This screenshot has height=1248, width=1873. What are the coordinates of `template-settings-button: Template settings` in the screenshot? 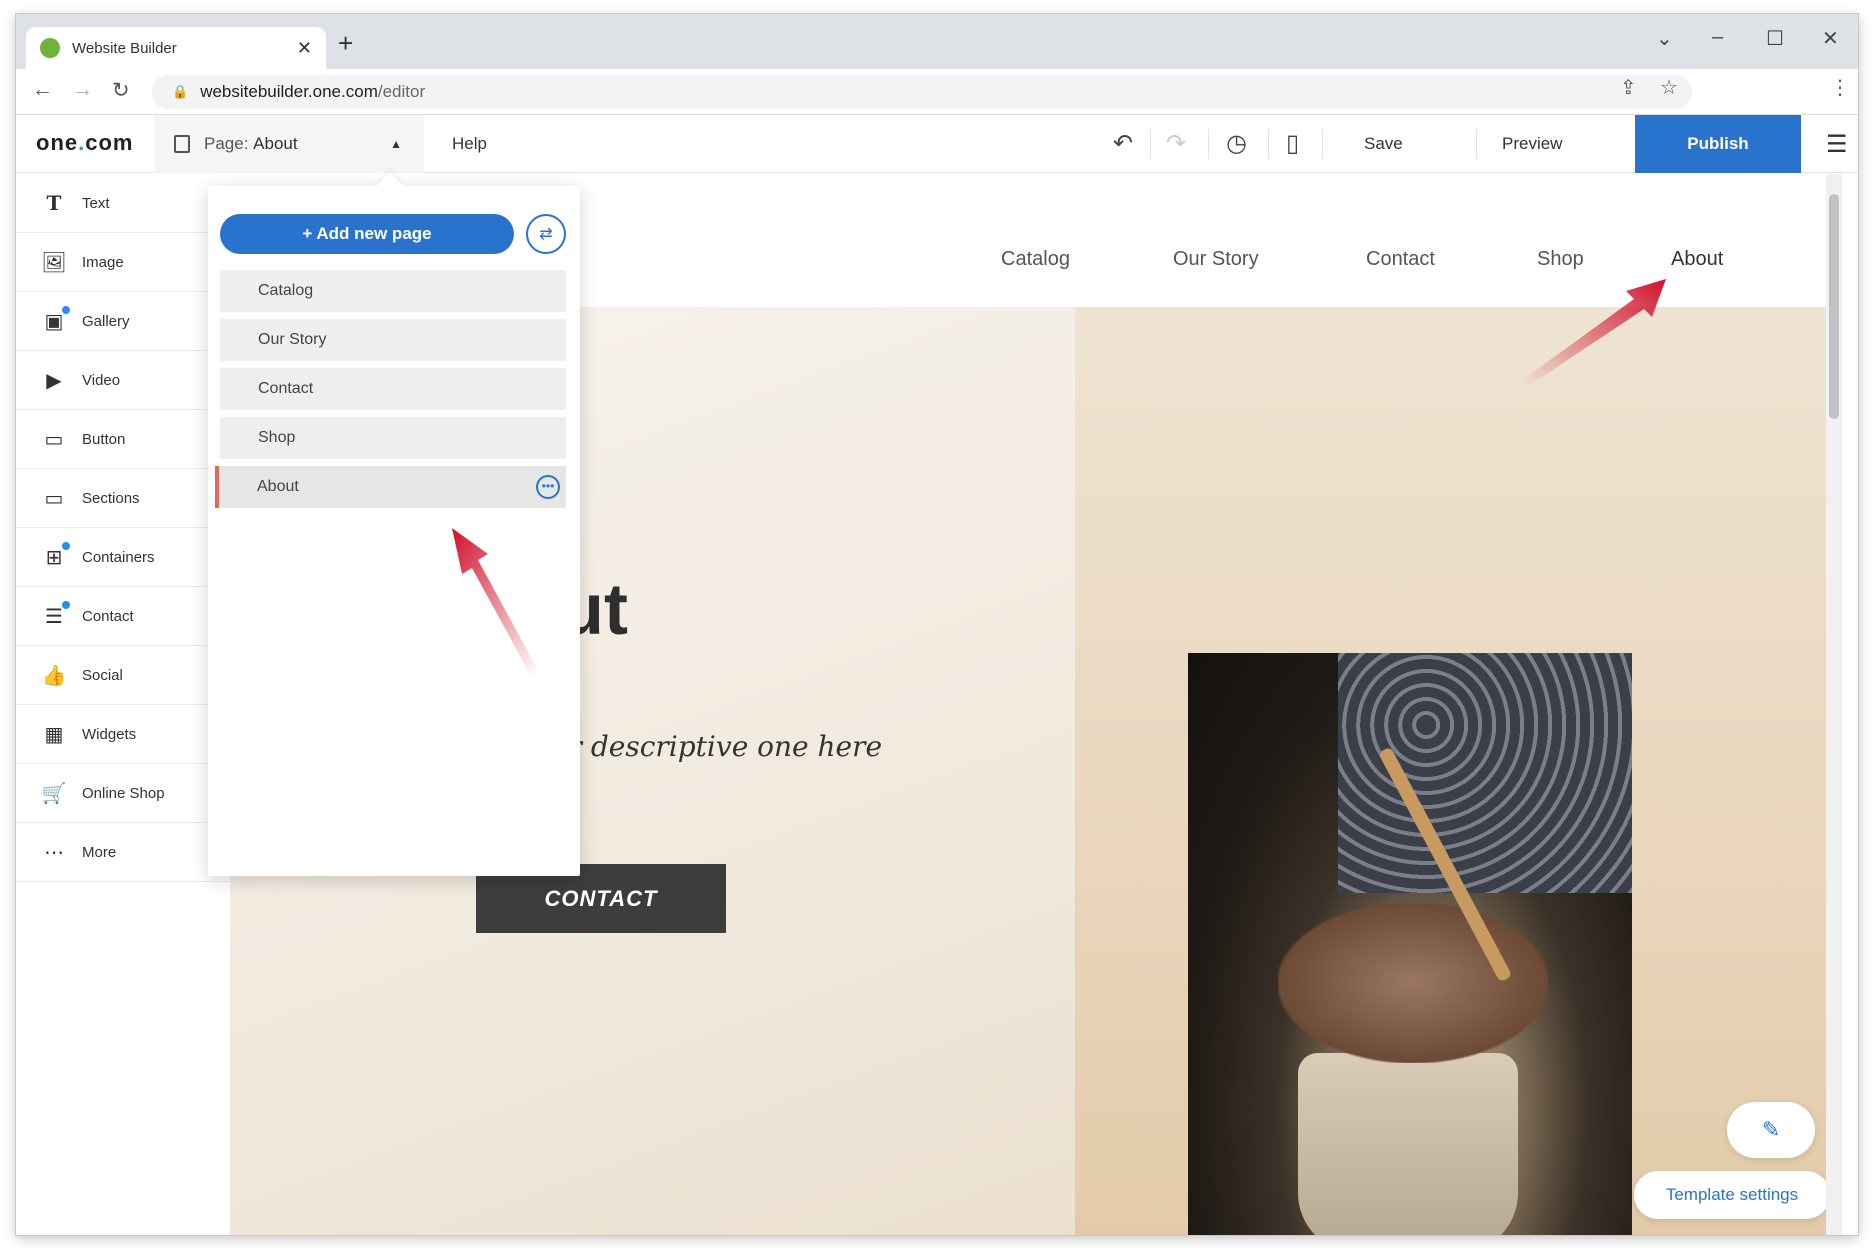 It's located at (1732, 1195).